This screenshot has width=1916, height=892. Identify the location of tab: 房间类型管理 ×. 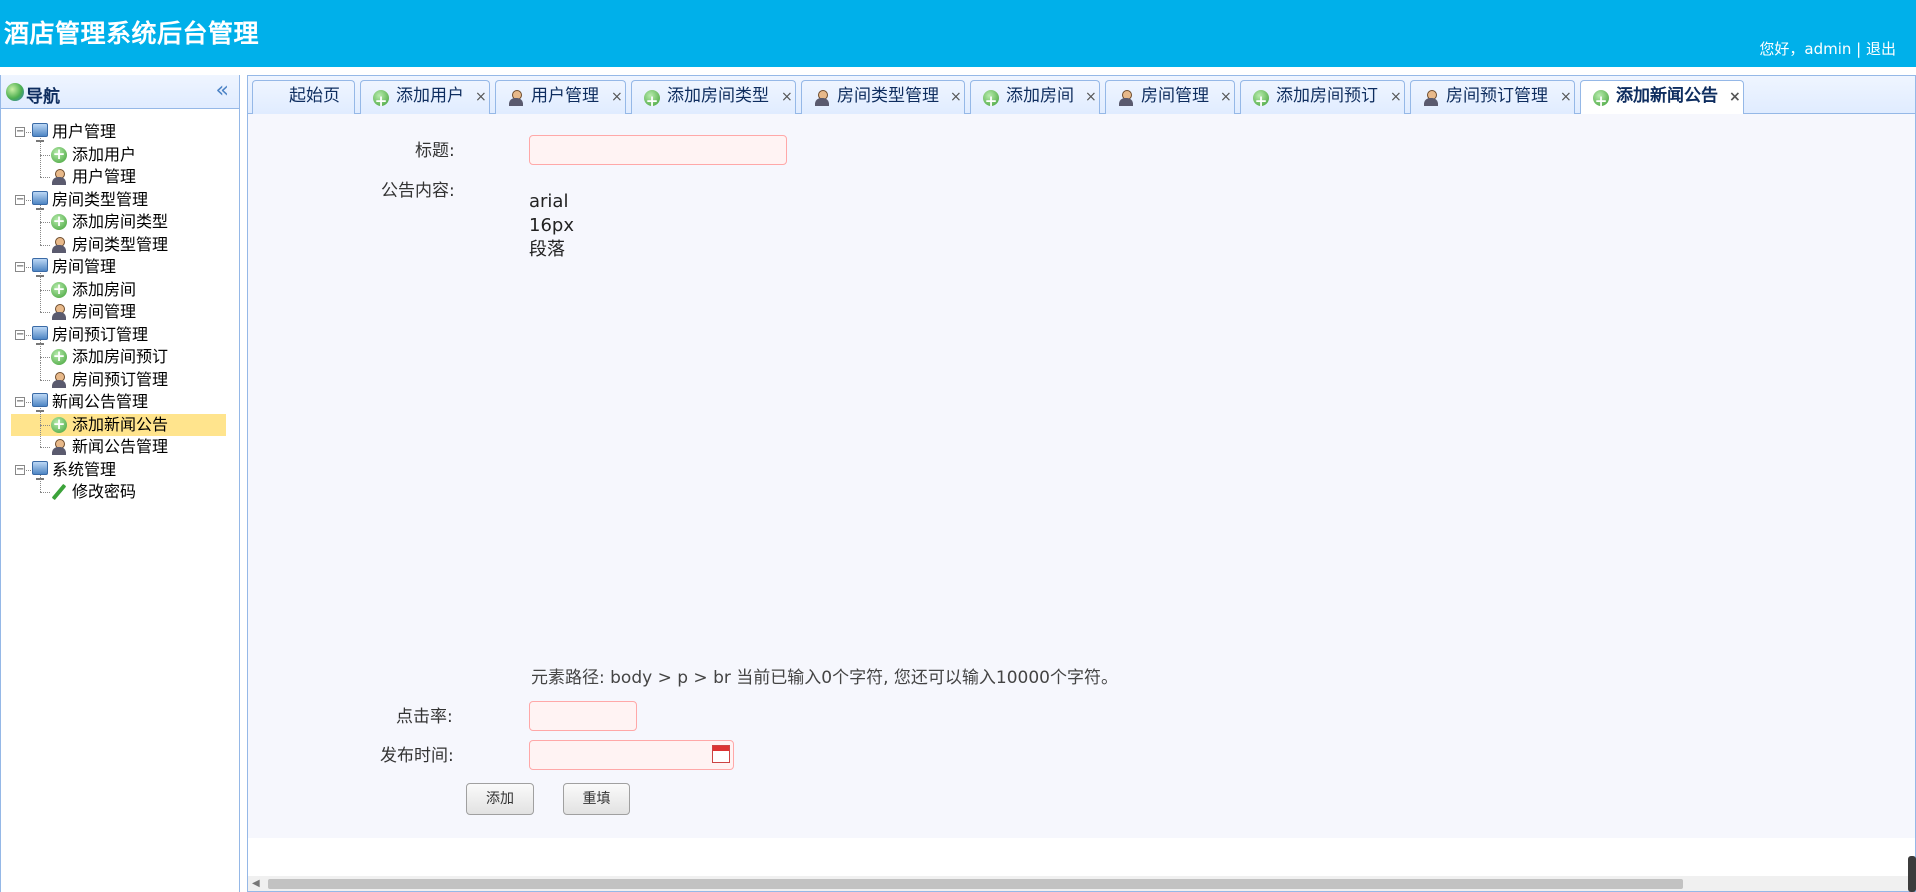
(883, 97).